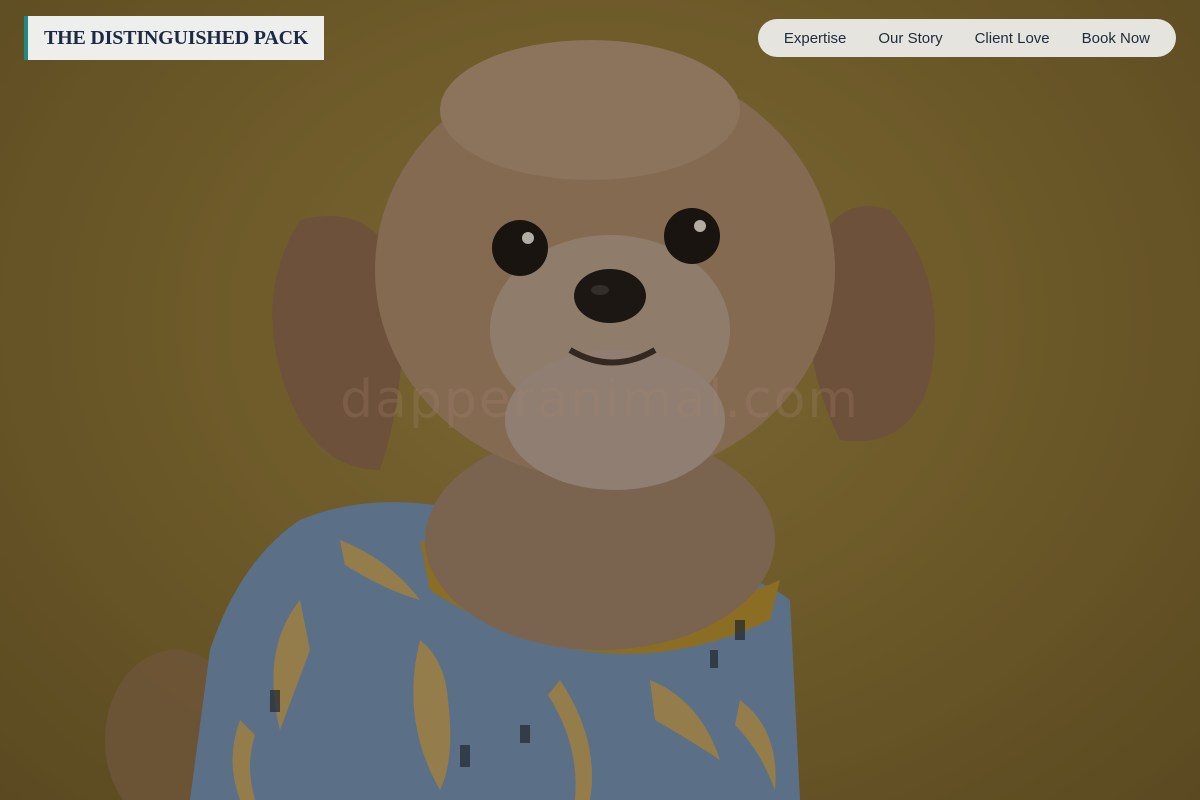  Describe the element at coordinates (1116, 38) in the screenshot. I see `nav-item-book-now: Book Now` at that location.